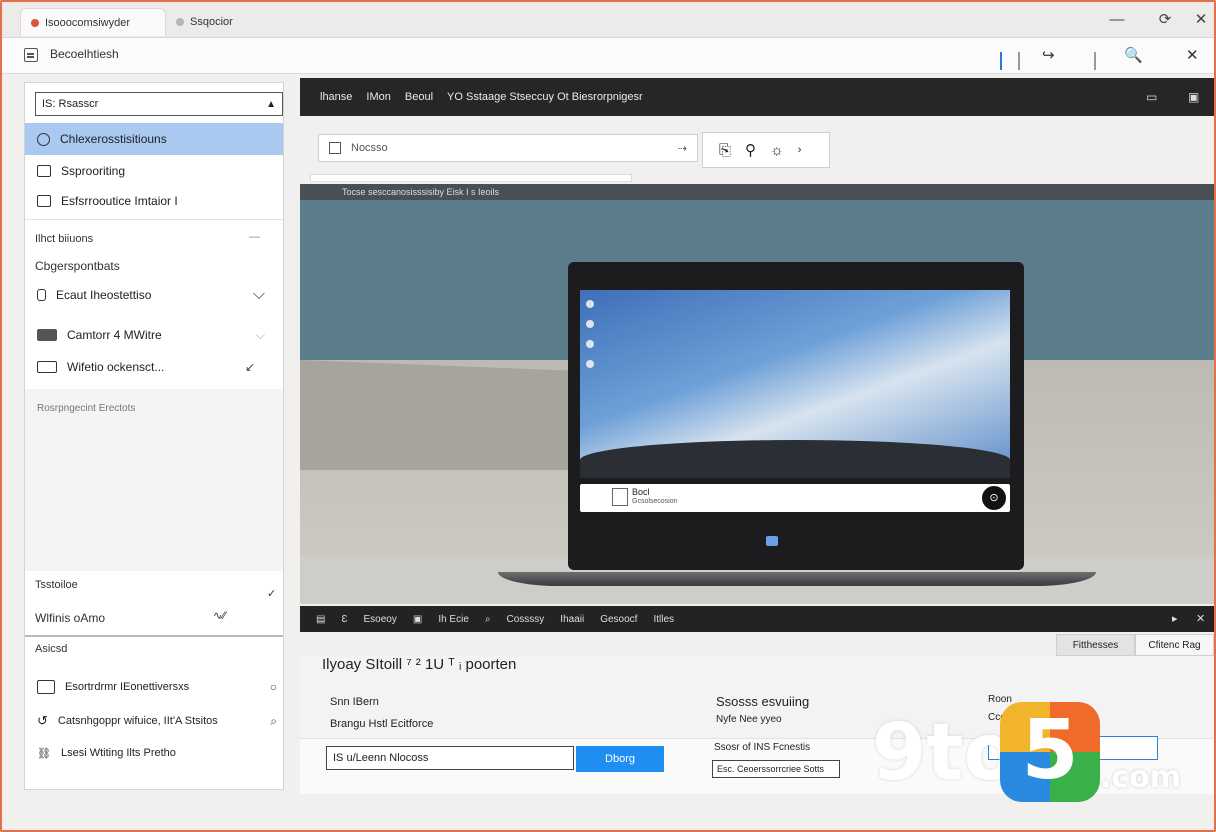  I want to click on thumbnail-icon, so click(620, 497).